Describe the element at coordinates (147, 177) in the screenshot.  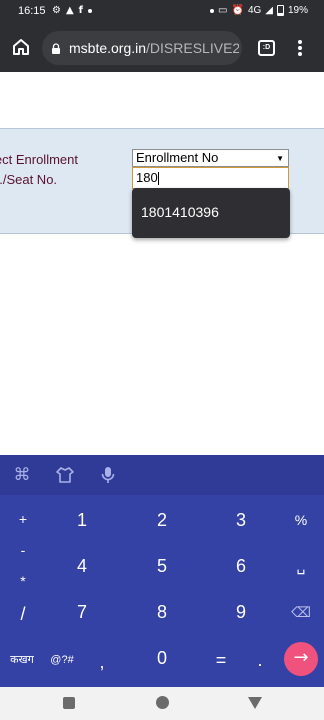
I see `input-value: 180` at that location.